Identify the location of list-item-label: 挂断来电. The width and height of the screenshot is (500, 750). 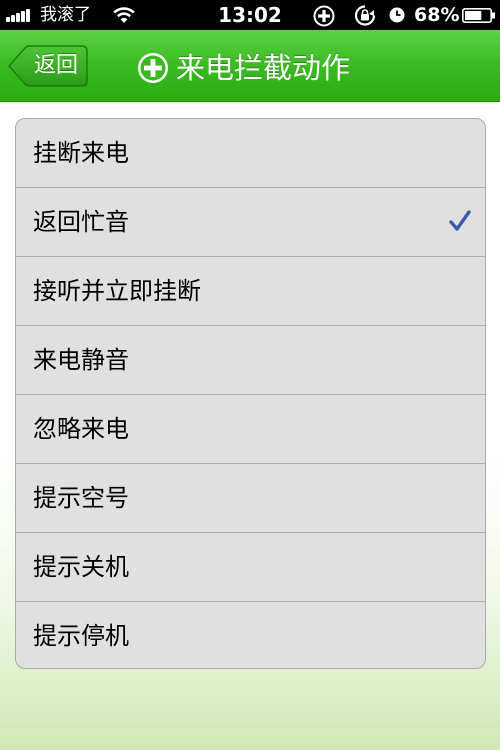
(81, 153).